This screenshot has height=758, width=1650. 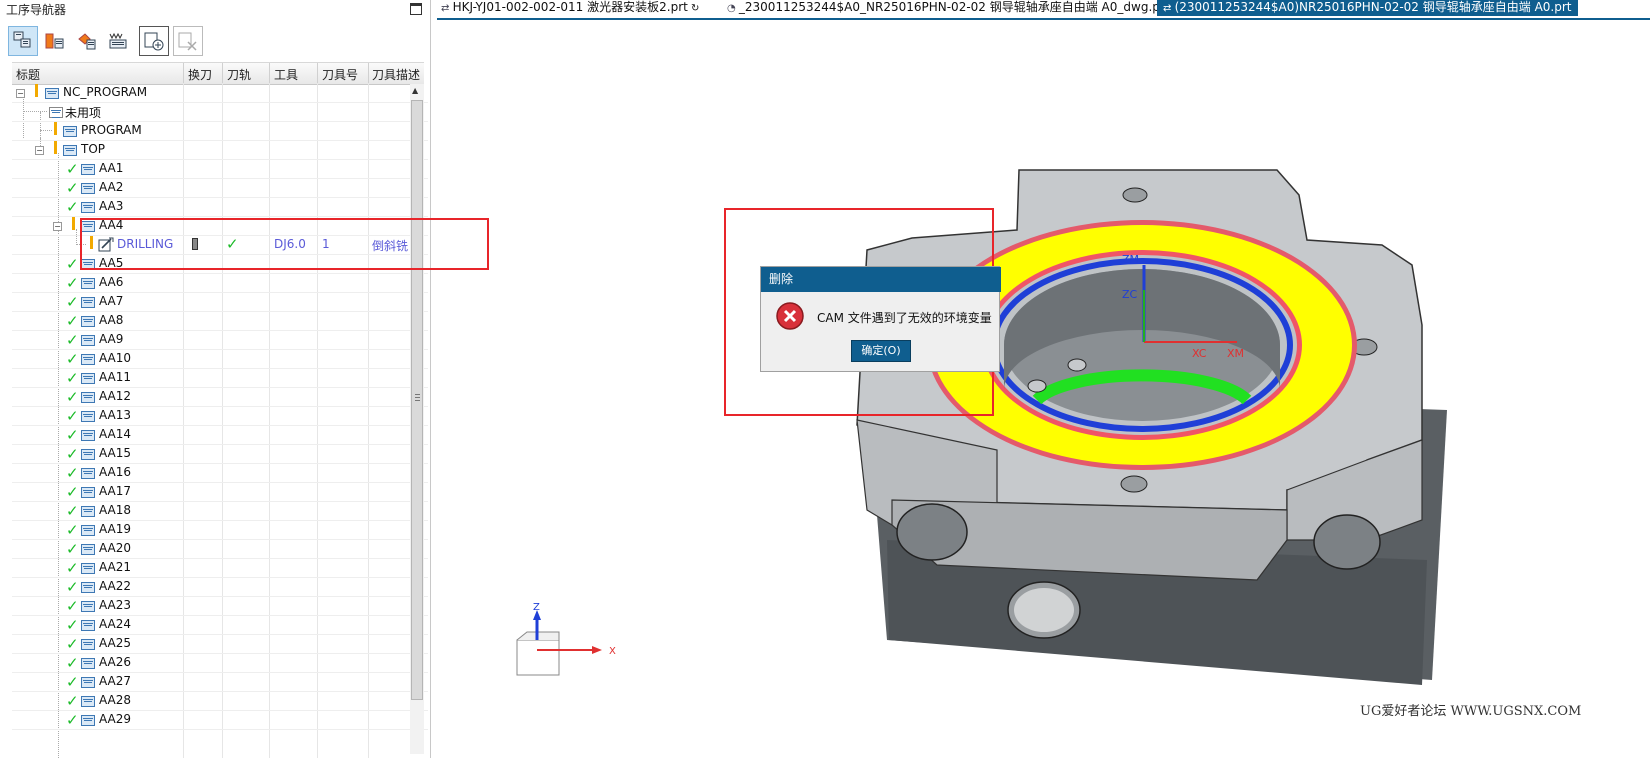 I want to click on row-label: AA14, so click(x=115, y=434).